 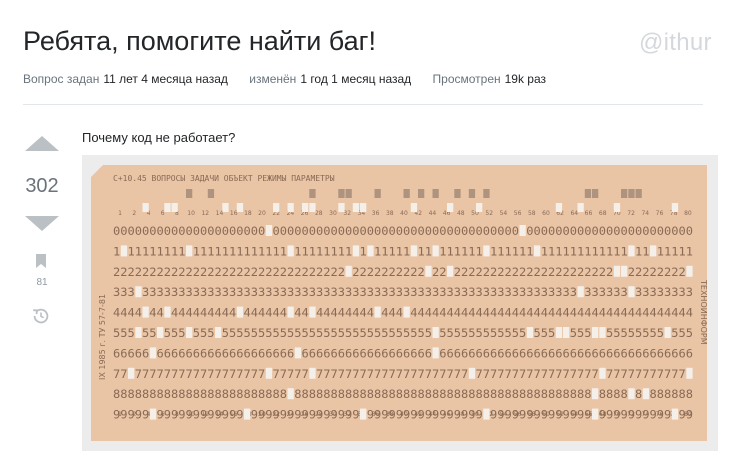 What do you see at coordinates (504, 213) in the screenshot?
I see `column-number: 54` at bounding box center [504, 213].